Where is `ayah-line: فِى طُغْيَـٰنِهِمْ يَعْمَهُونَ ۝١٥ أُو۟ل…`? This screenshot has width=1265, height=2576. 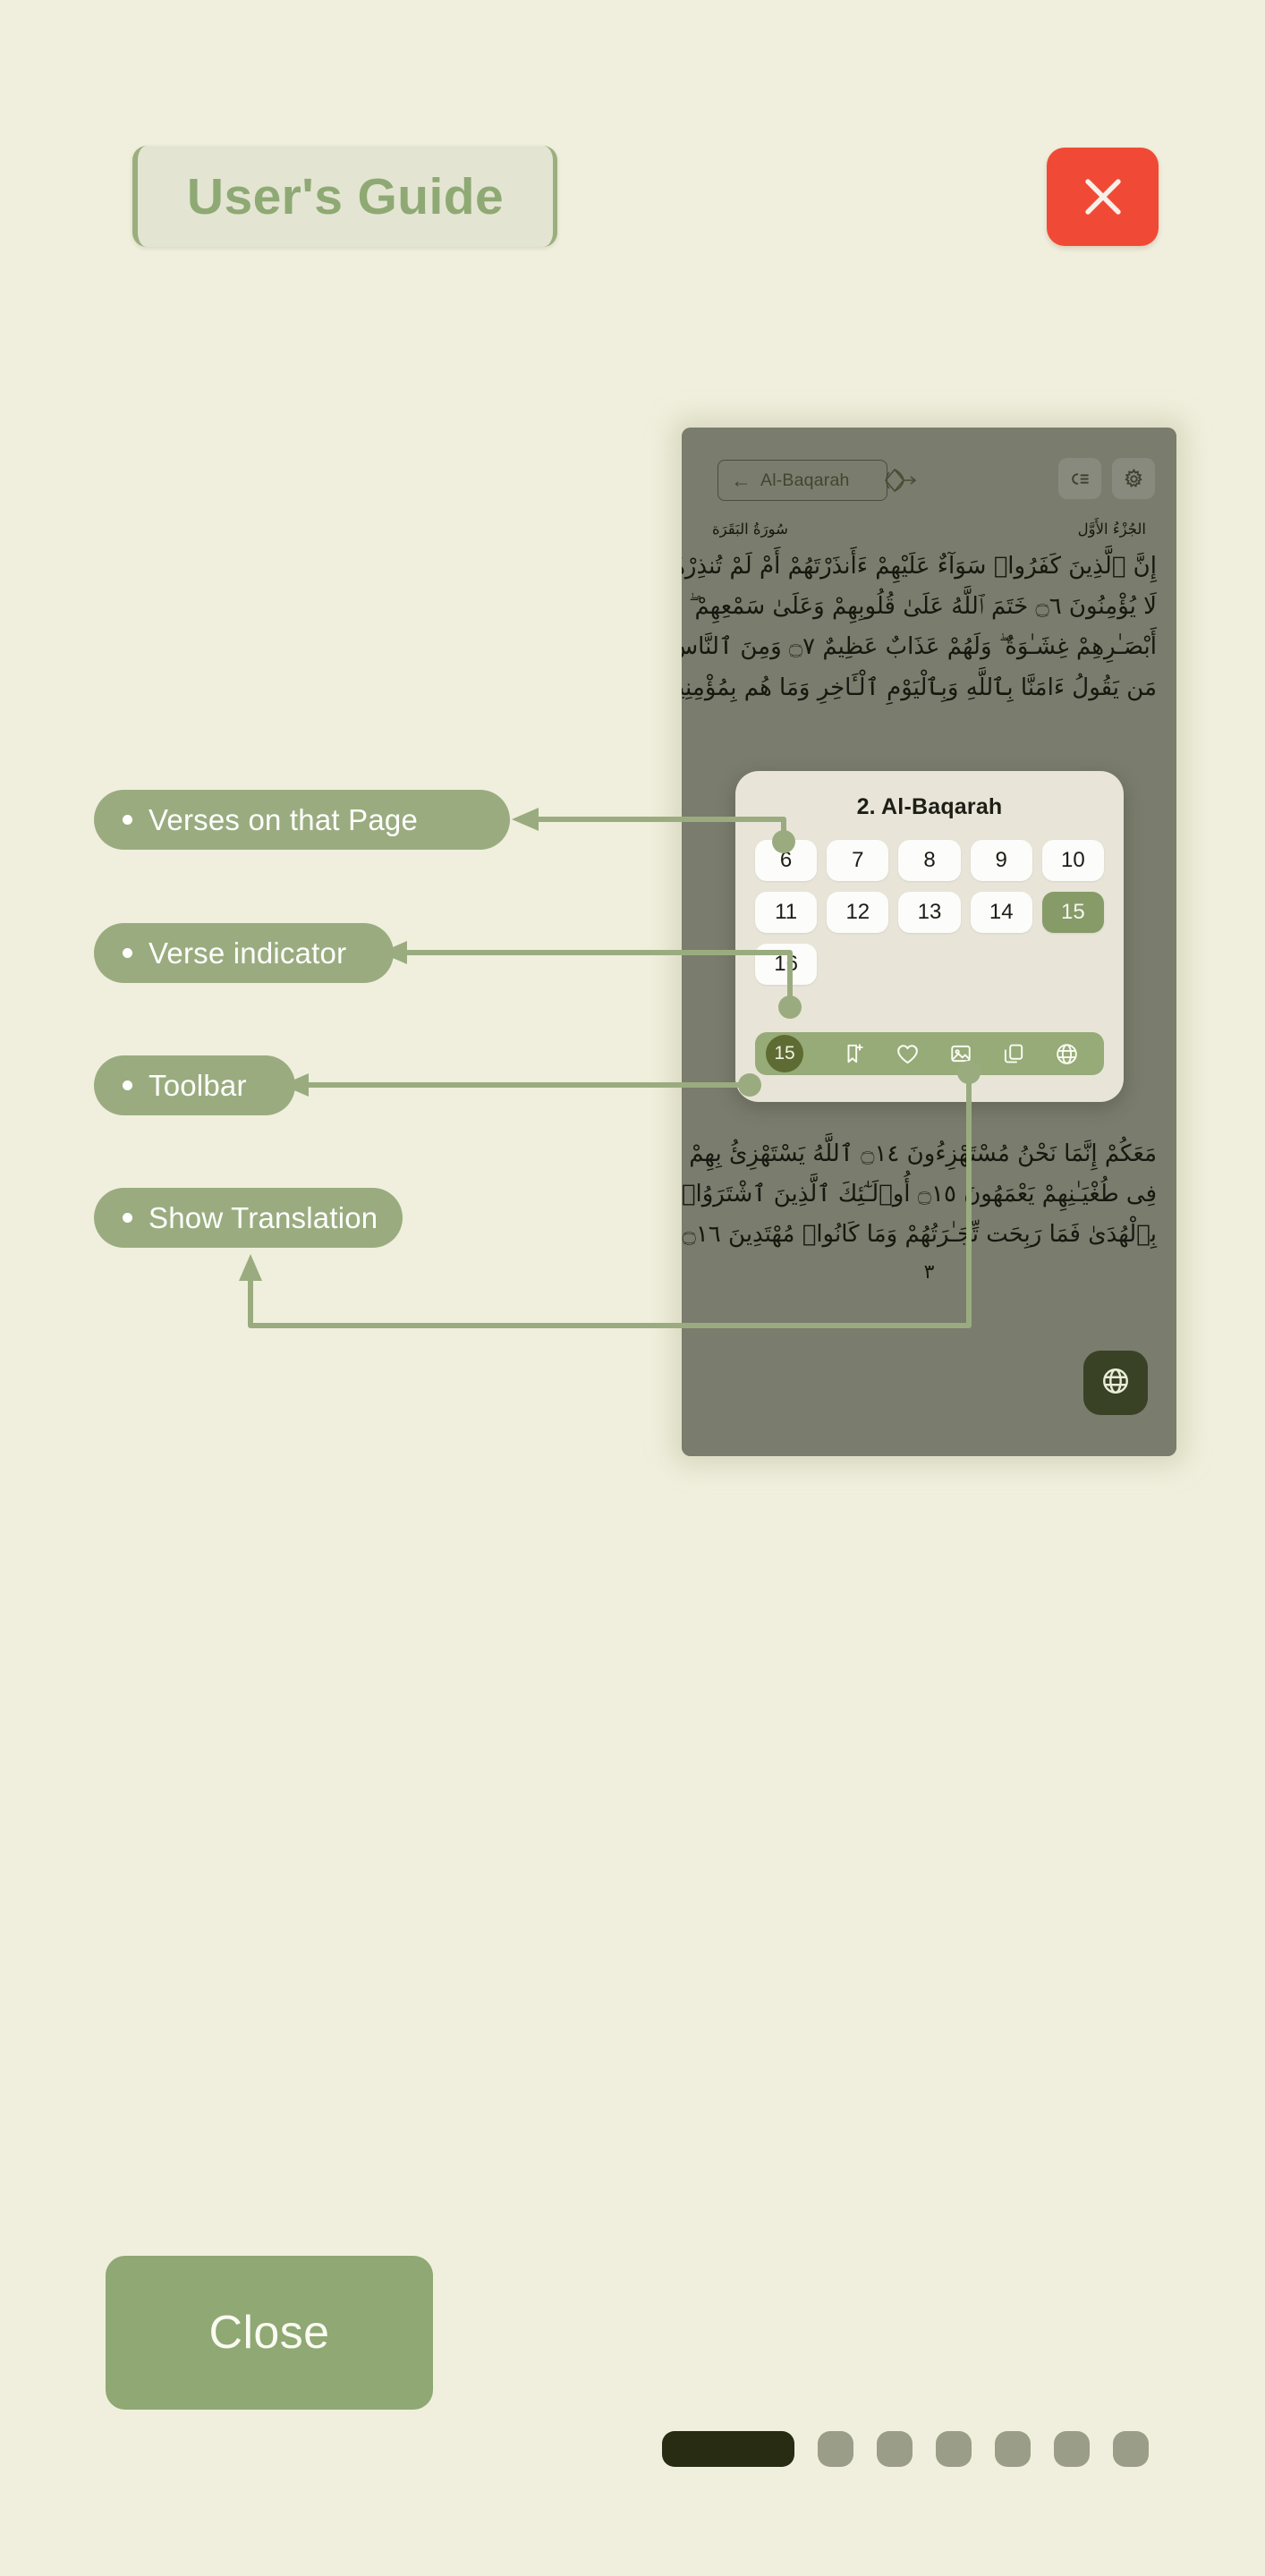 ayah-line: فِى طُغْيَـٰنِهِمْ يَعْمَهُونَ ۝١٥ أُو۟ل… is located at coordinates (920, 1194).